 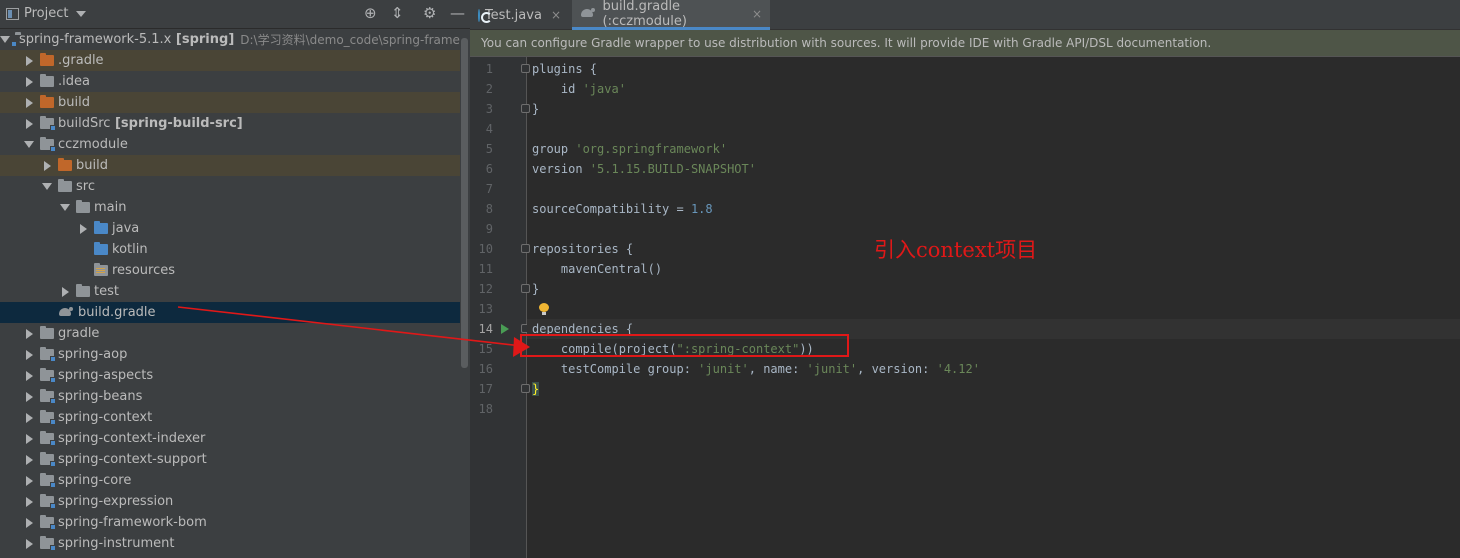 What do you see at coordinates (235, 270) in the screenshot?
I see `tree-item: resources` at bounding box center [235, 270].